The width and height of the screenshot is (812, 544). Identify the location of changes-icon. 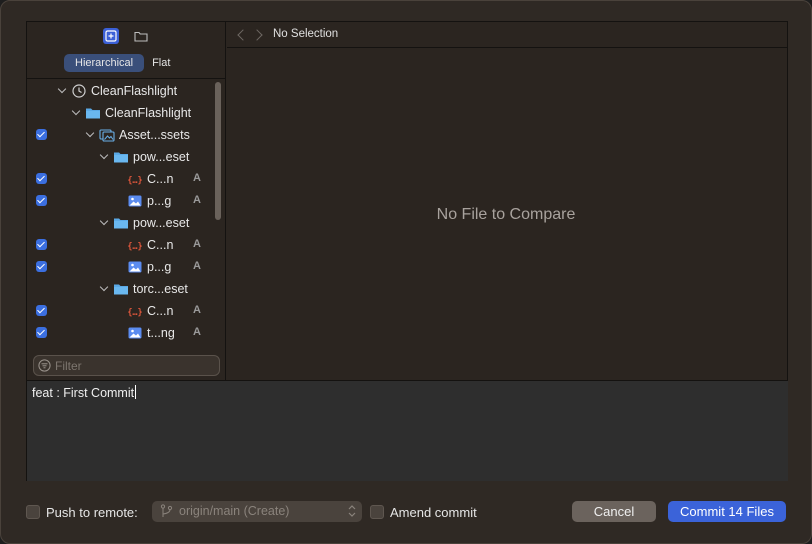
(111, 36).